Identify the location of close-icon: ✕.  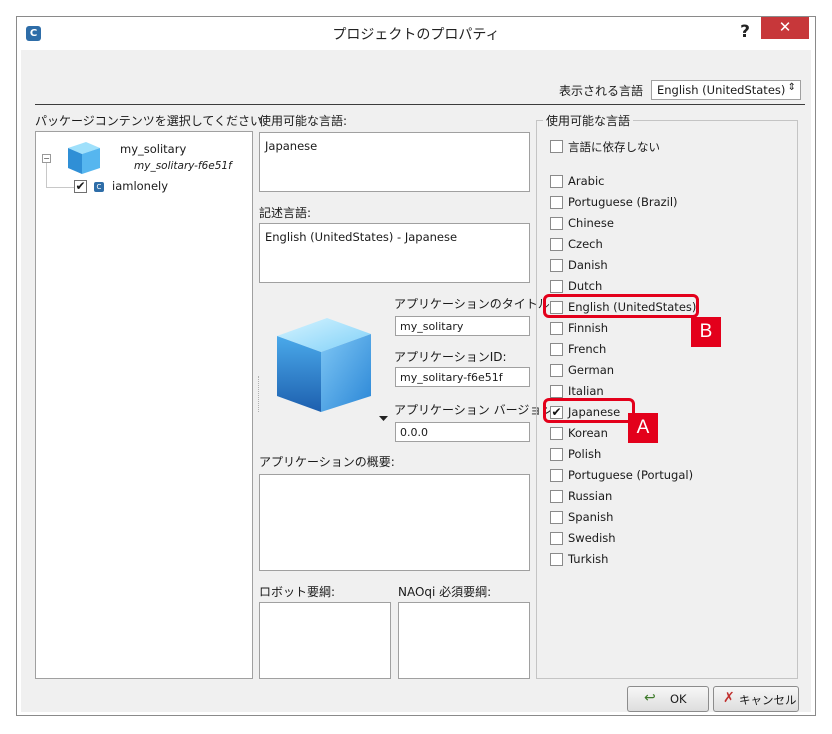
(785, 27).